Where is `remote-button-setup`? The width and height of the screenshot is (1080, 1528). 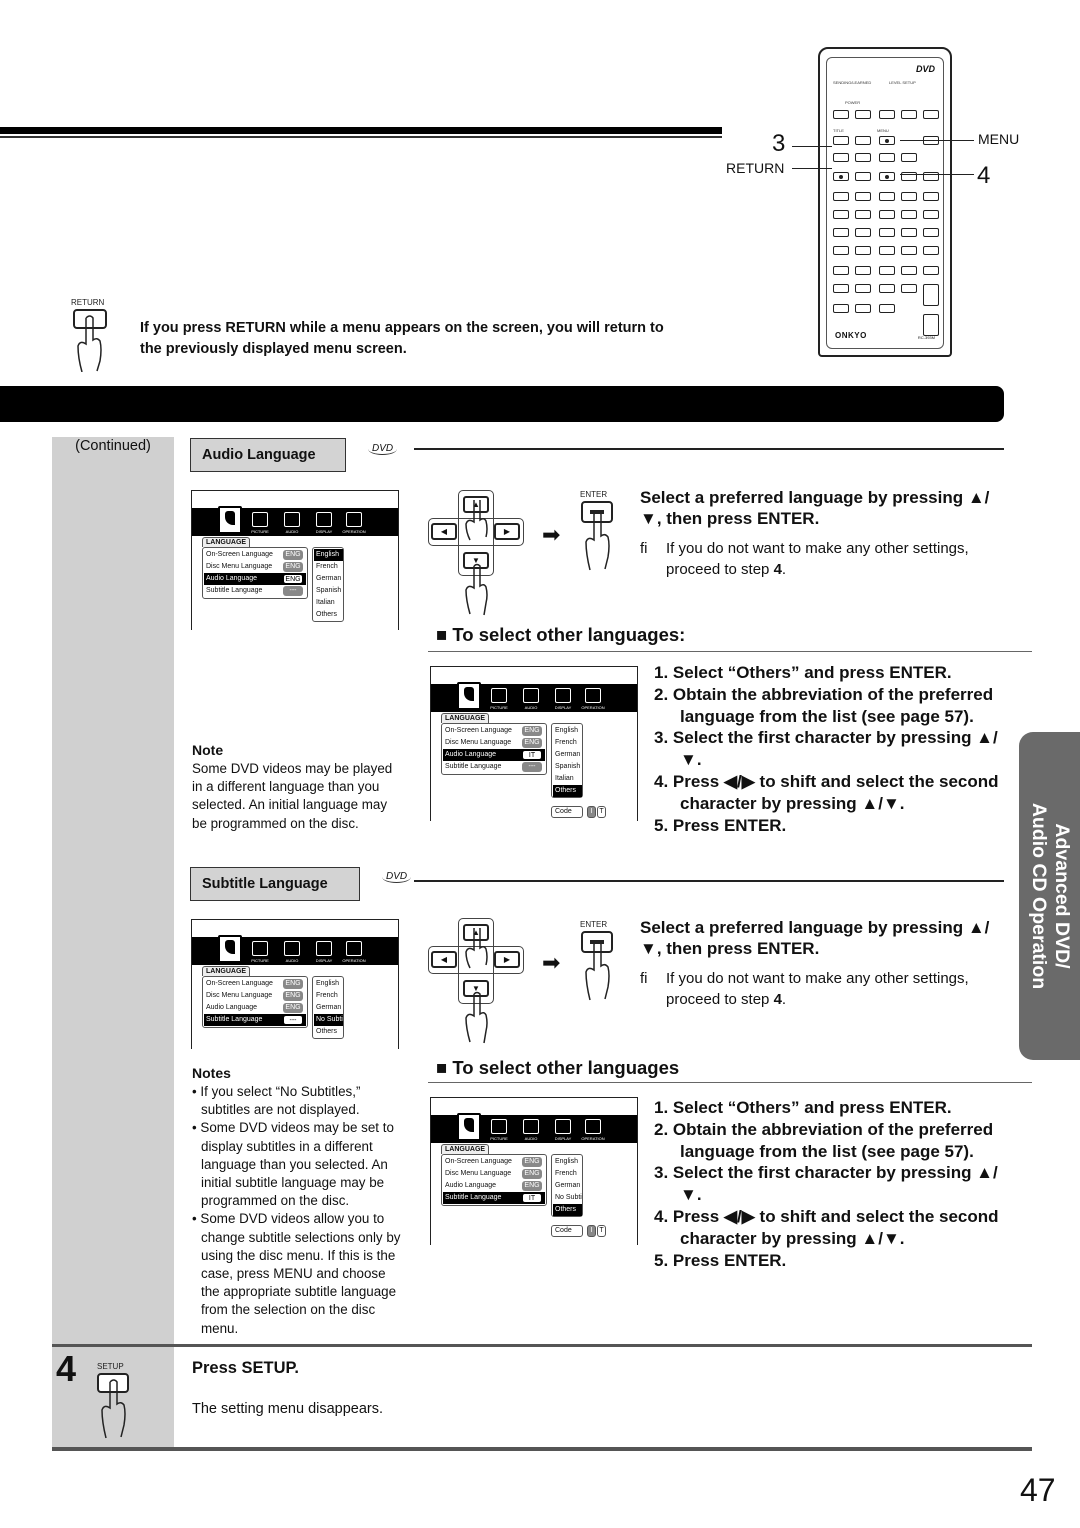 remote-button-setup is located at coordinates (887, 176).